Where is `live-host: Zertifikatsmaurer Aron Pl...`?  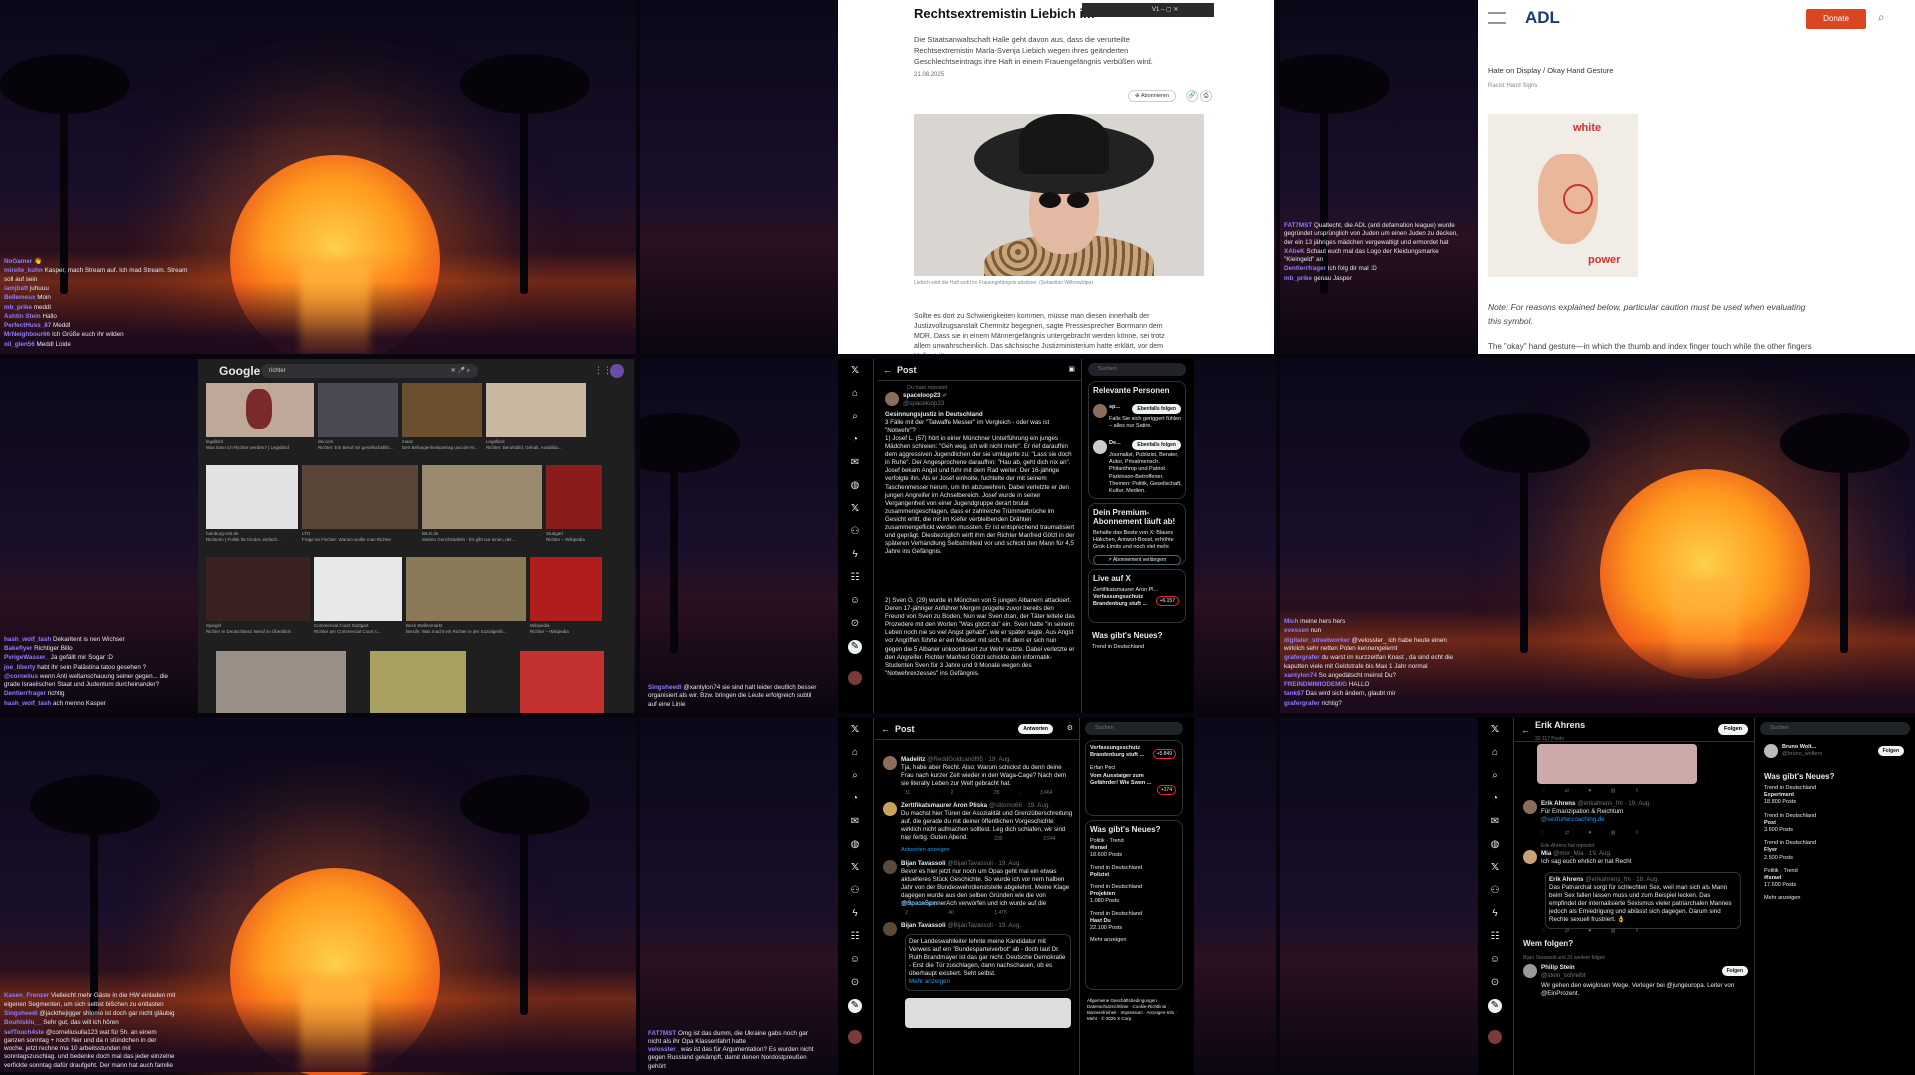 live-host: Zertifikatsmaurer Aron Pl... is located at coordinates (1137, 590).